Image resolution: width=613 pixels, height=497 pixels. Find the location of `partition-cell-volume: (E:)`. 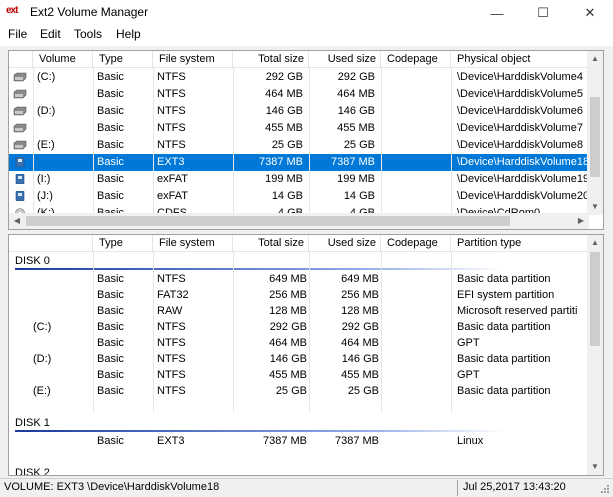

partition-cell-volume: (E:) is located at coordinates (42, 391).